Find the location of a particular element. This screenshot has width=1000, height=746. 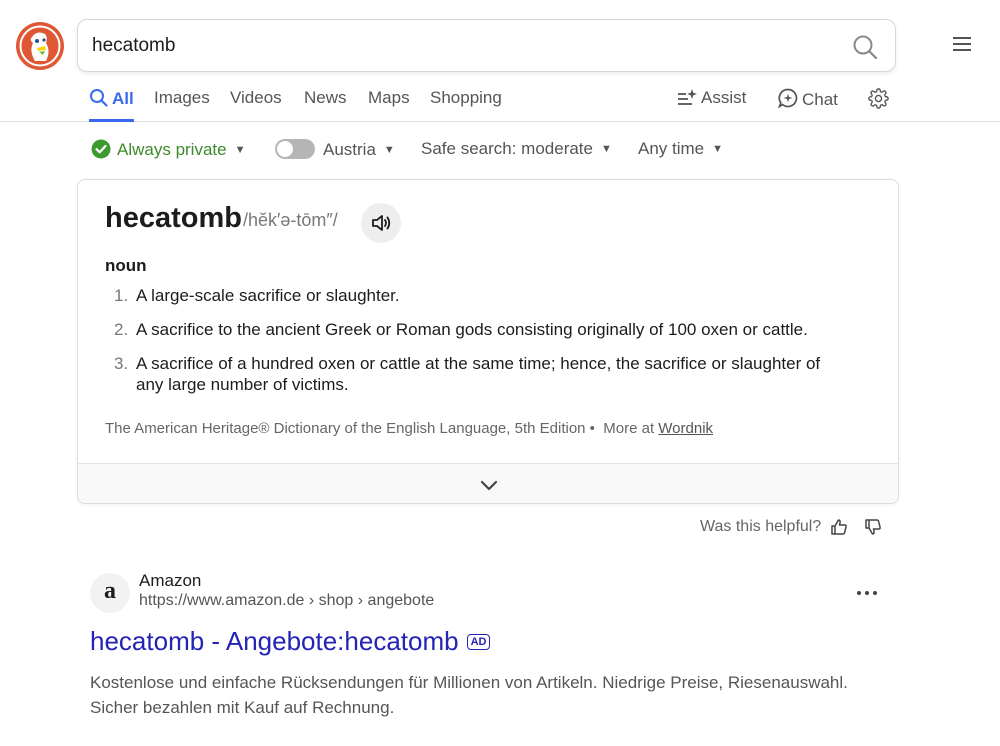

chat-label: Chat is located at coordinates (820, 99).